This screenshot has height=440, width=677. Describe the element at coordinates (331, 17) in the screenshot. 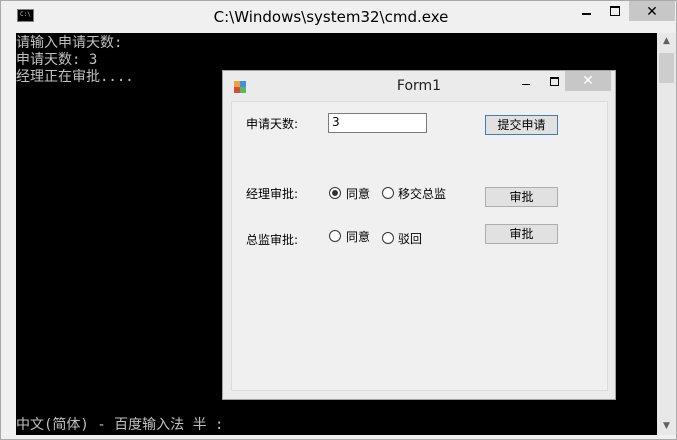

I see `cmd-window-title: C:\Windows\system32\cmd.exe` at that location.